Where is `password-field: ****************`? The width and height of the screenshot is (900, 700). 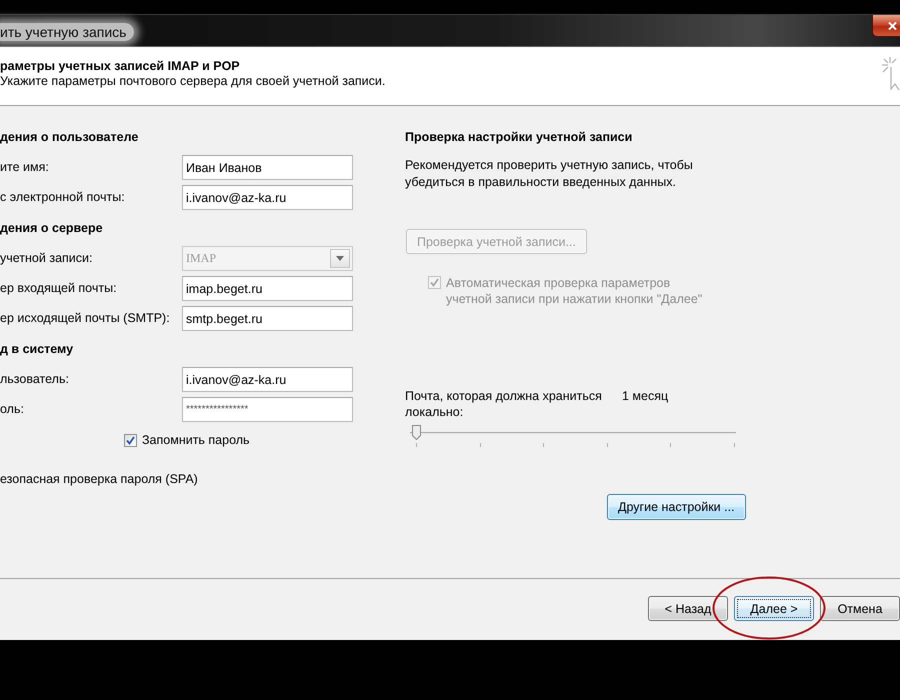 password-field: **************** is located at coordinates (267, 409).